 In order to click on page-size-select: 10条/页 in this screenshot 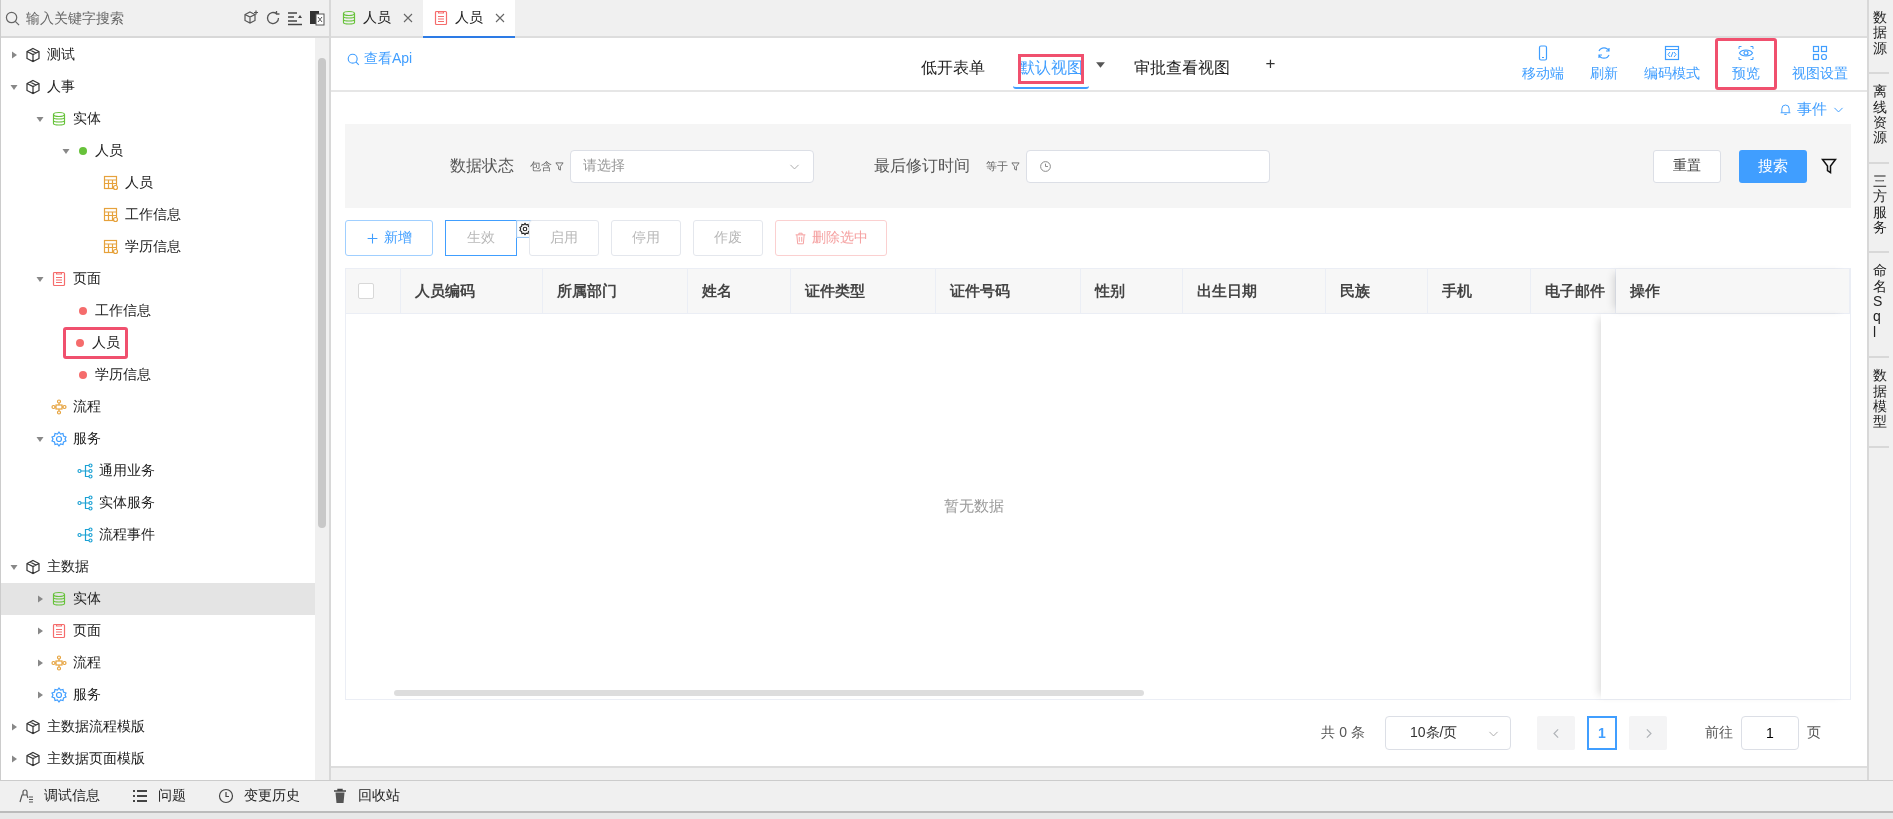, I will do `click(1448, 733)`.